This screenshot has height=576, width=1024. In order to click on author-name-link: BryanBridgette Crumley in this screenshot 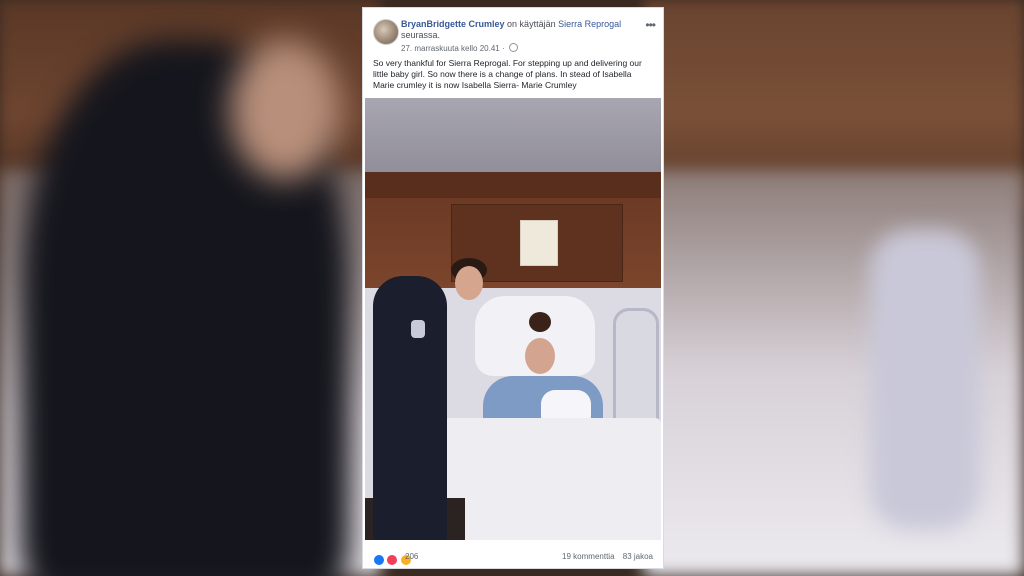, I will do `click(453, 24)`.